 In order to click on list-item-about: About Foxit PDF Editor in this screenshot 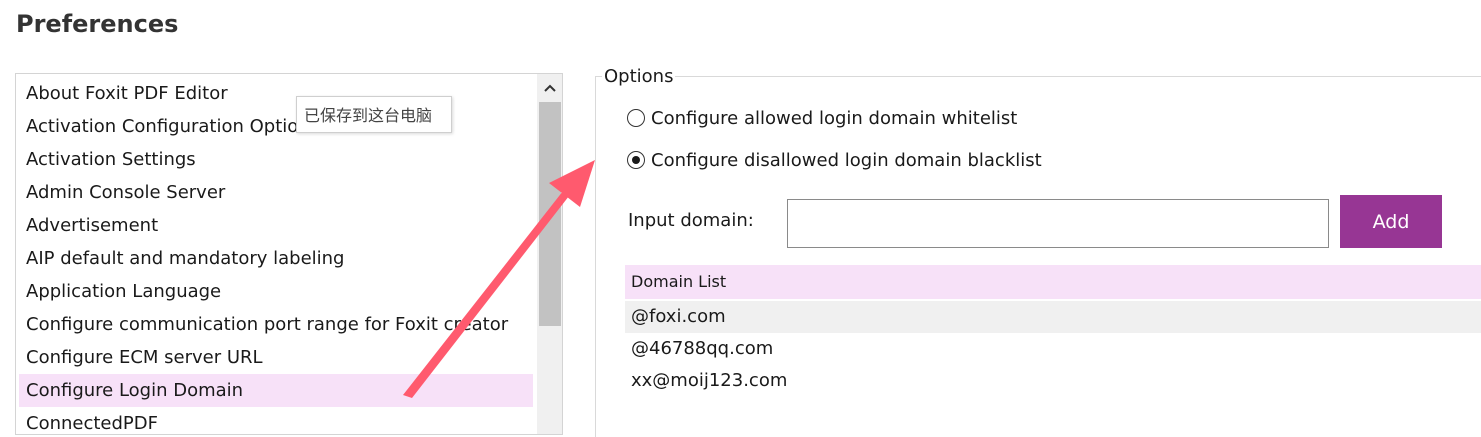, I will do `click(276, 93)`.